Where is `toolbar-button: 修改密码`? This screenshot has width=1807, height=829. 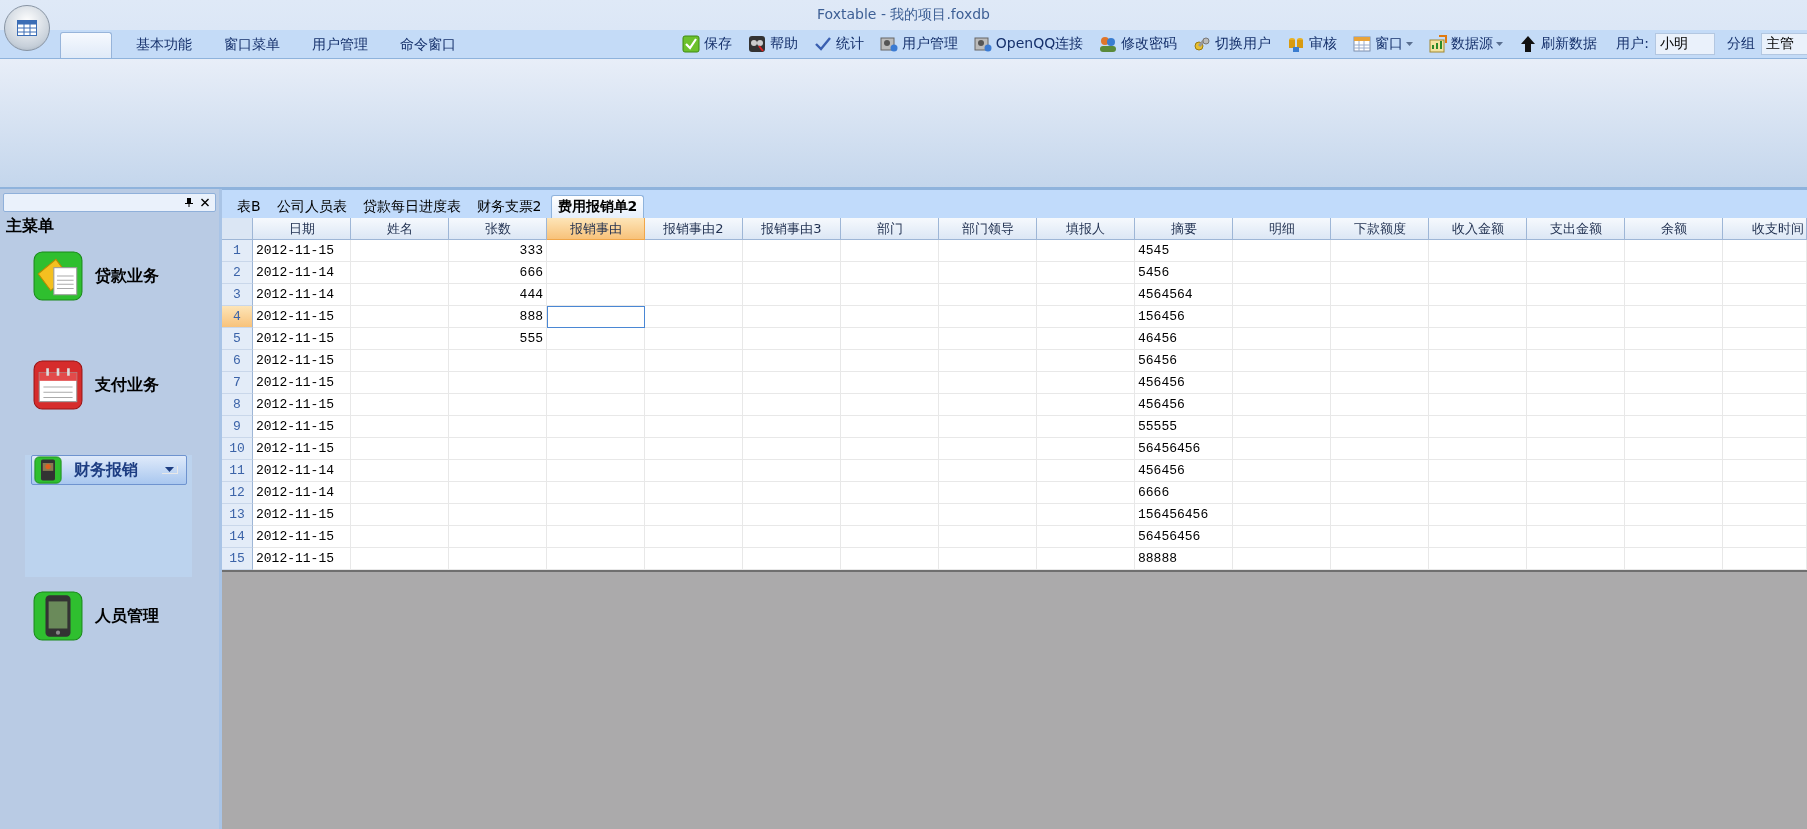
toolbar-button: 修改密码 is located at coordinates (1138, 44).